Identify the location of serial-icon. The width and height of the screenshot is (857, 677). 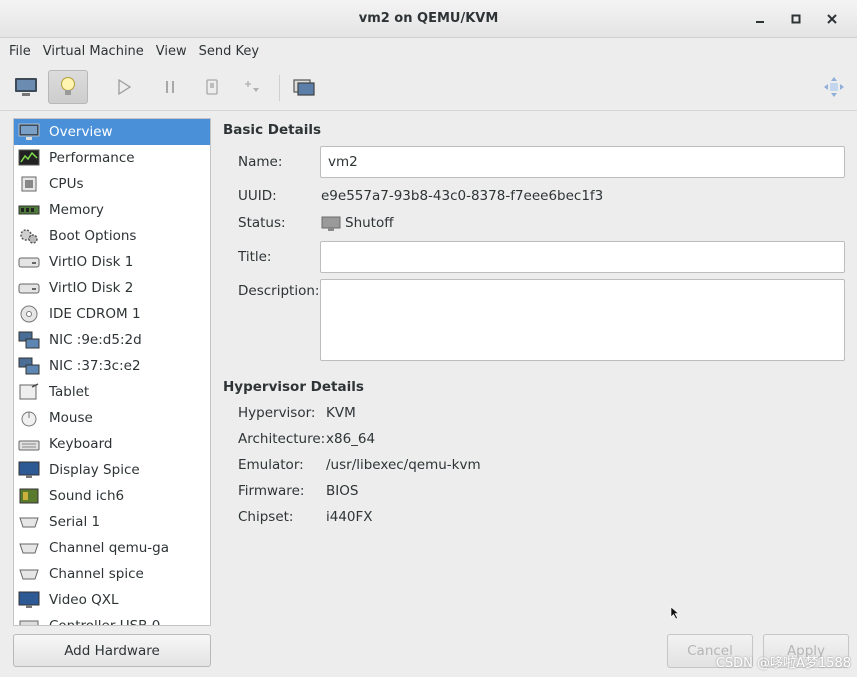
(29, 522).